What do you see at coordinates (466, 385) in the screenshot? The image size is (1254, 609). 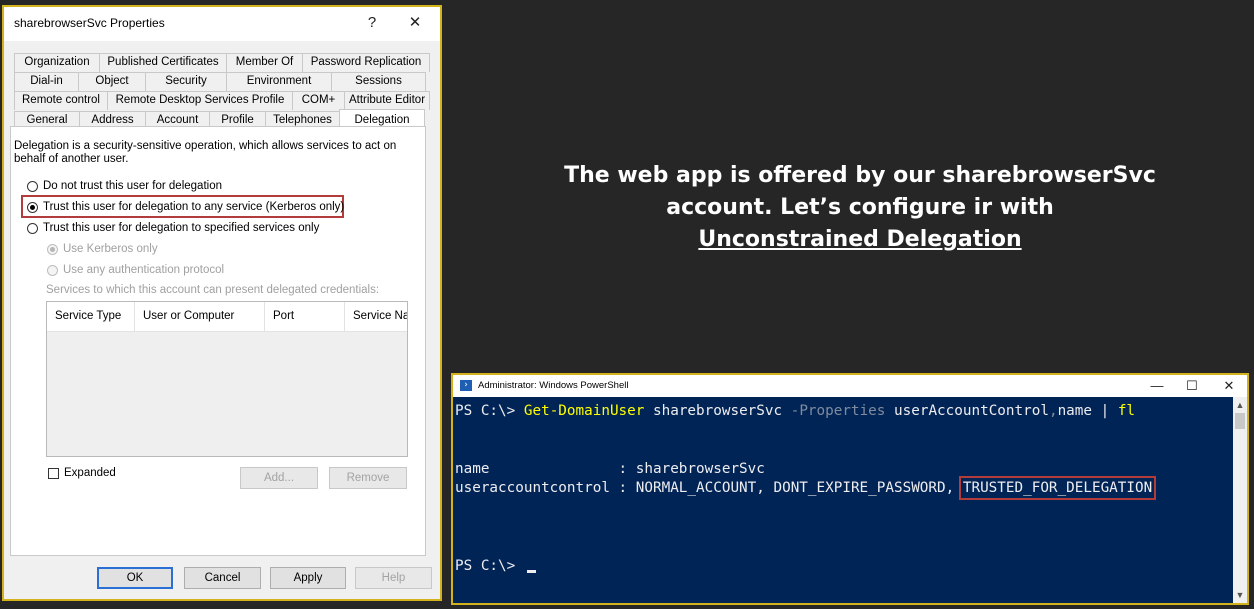 I see `powershell-icon: ›` at bounding box center [466, 385].